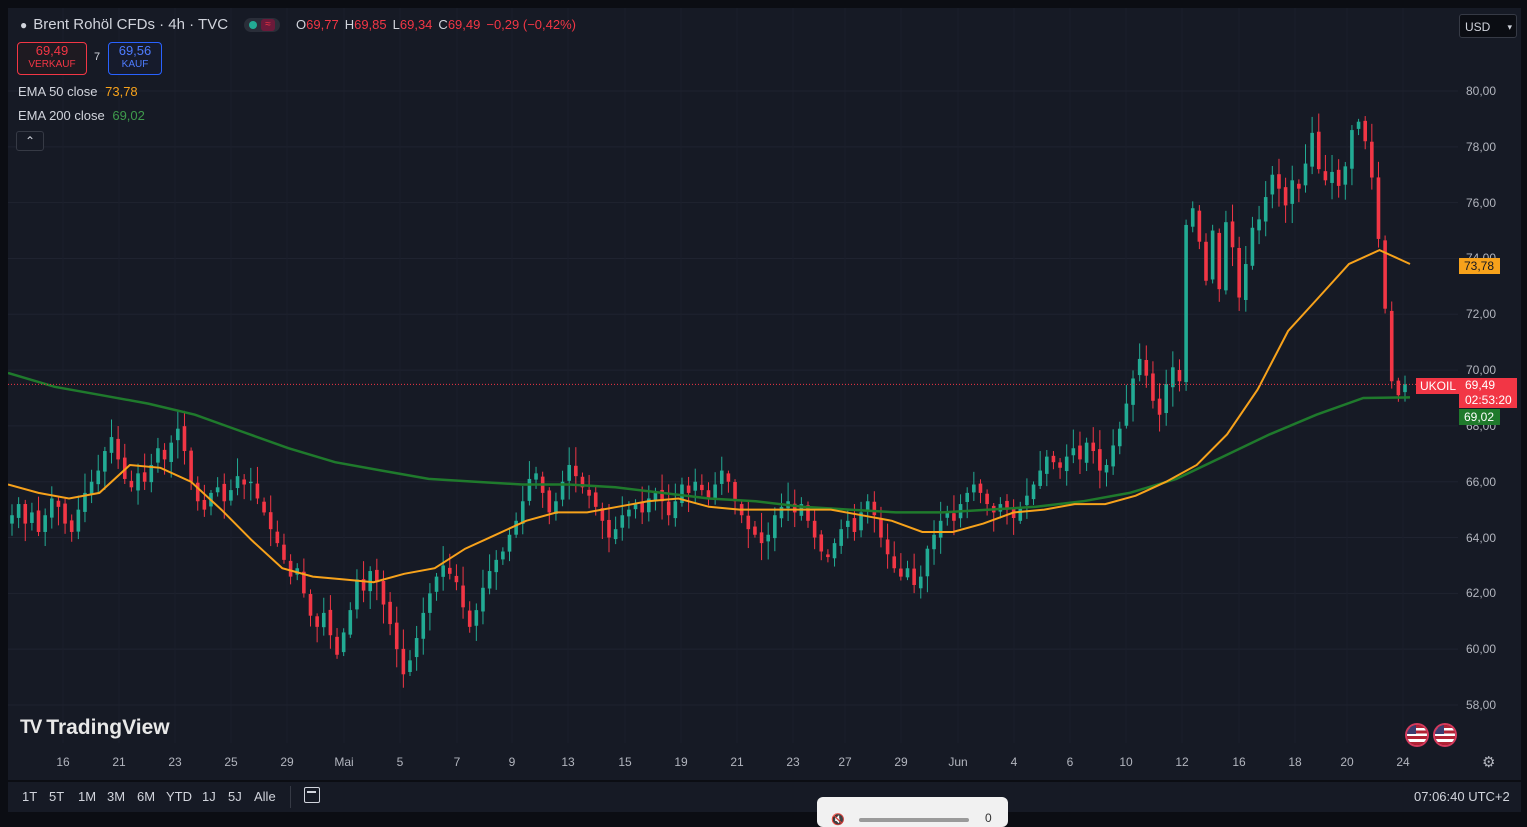  What do you see at coordinates (400, 762) in the screenshot?
I see `date-tick-label: 5` at bounding box center [400, 762].